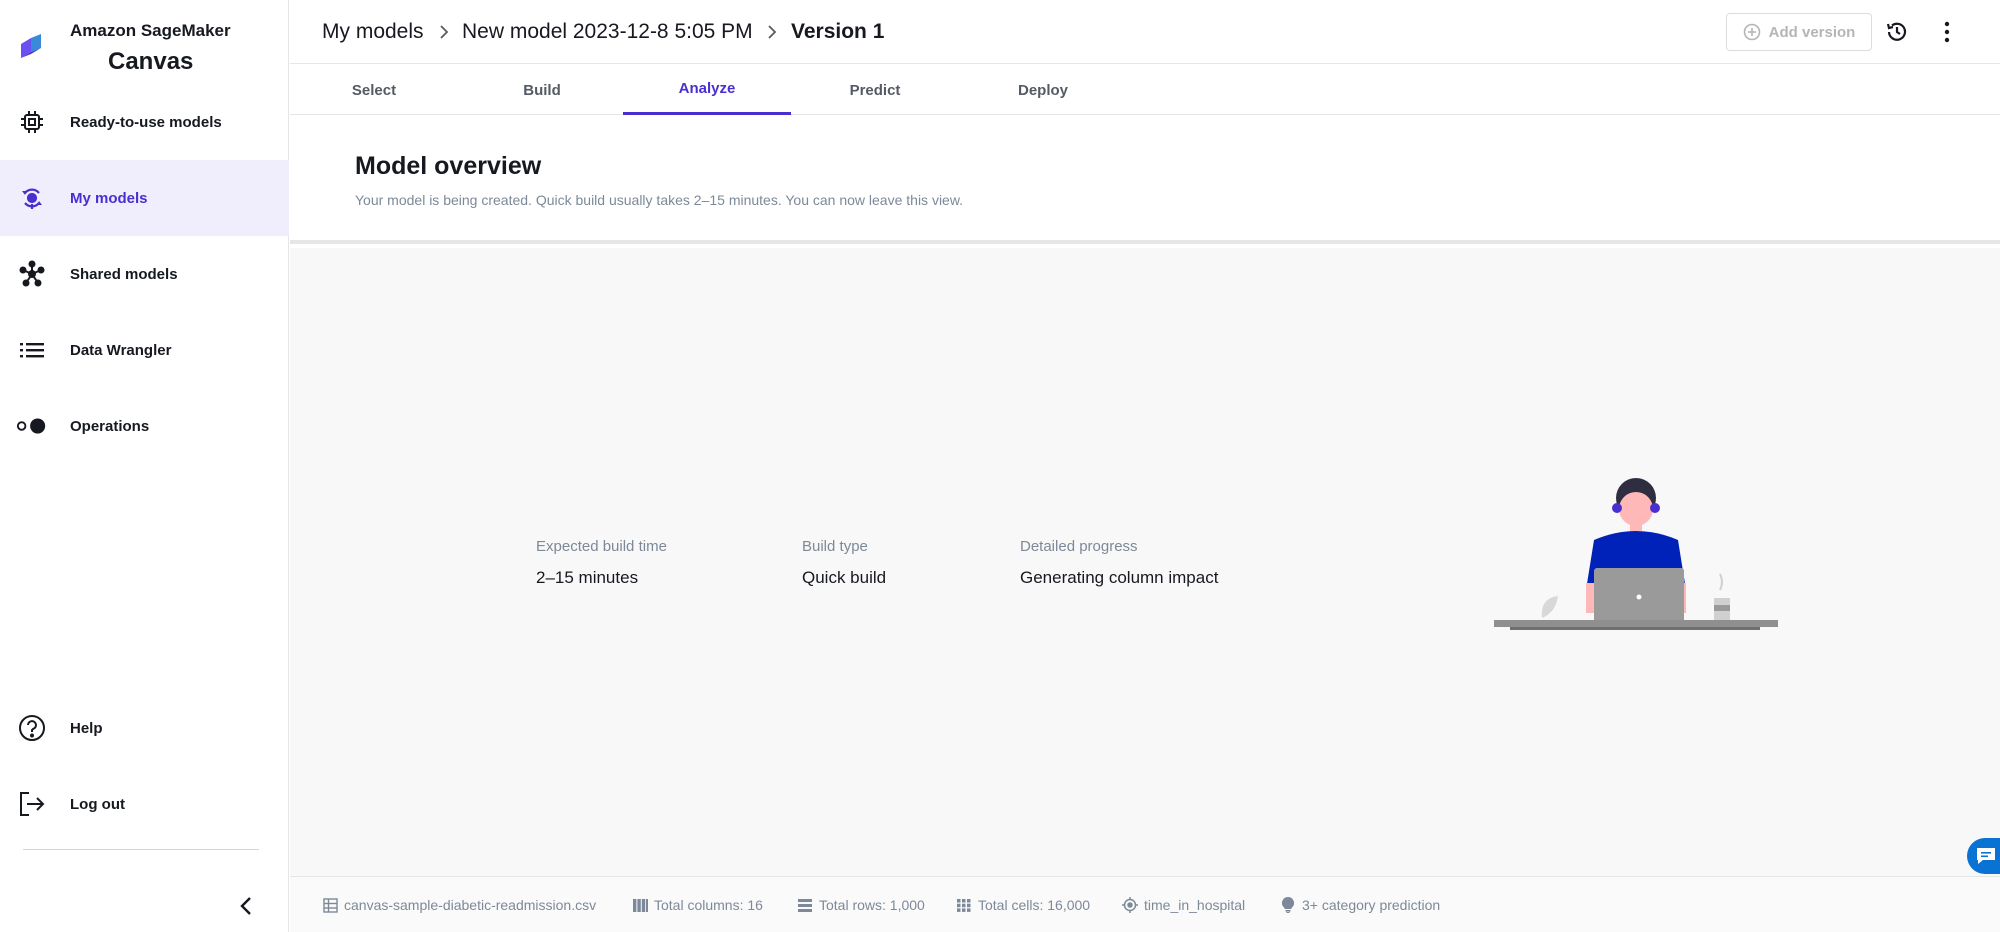 Image resolution: width=2000 pixels, height=932 pixels. Describe the element at coordinates (32, 350) in the screenshot. I see `list-icon` at that location.